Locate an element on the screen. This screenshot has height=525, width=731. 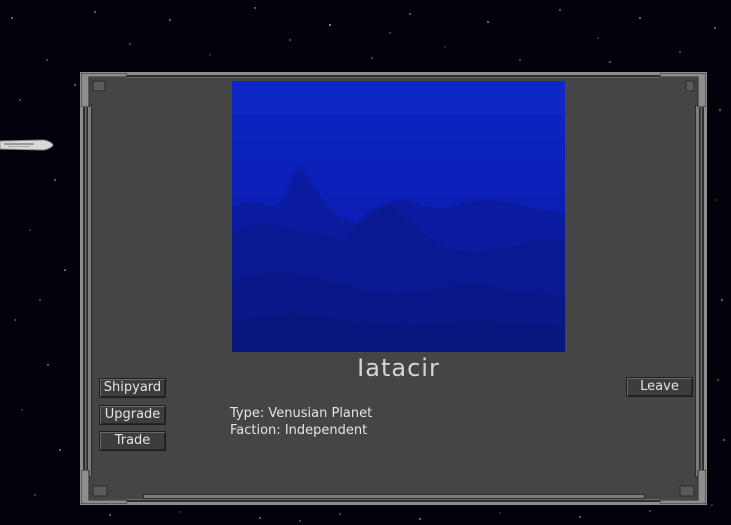
player-ship-icon is located at coordinates (27, 145).